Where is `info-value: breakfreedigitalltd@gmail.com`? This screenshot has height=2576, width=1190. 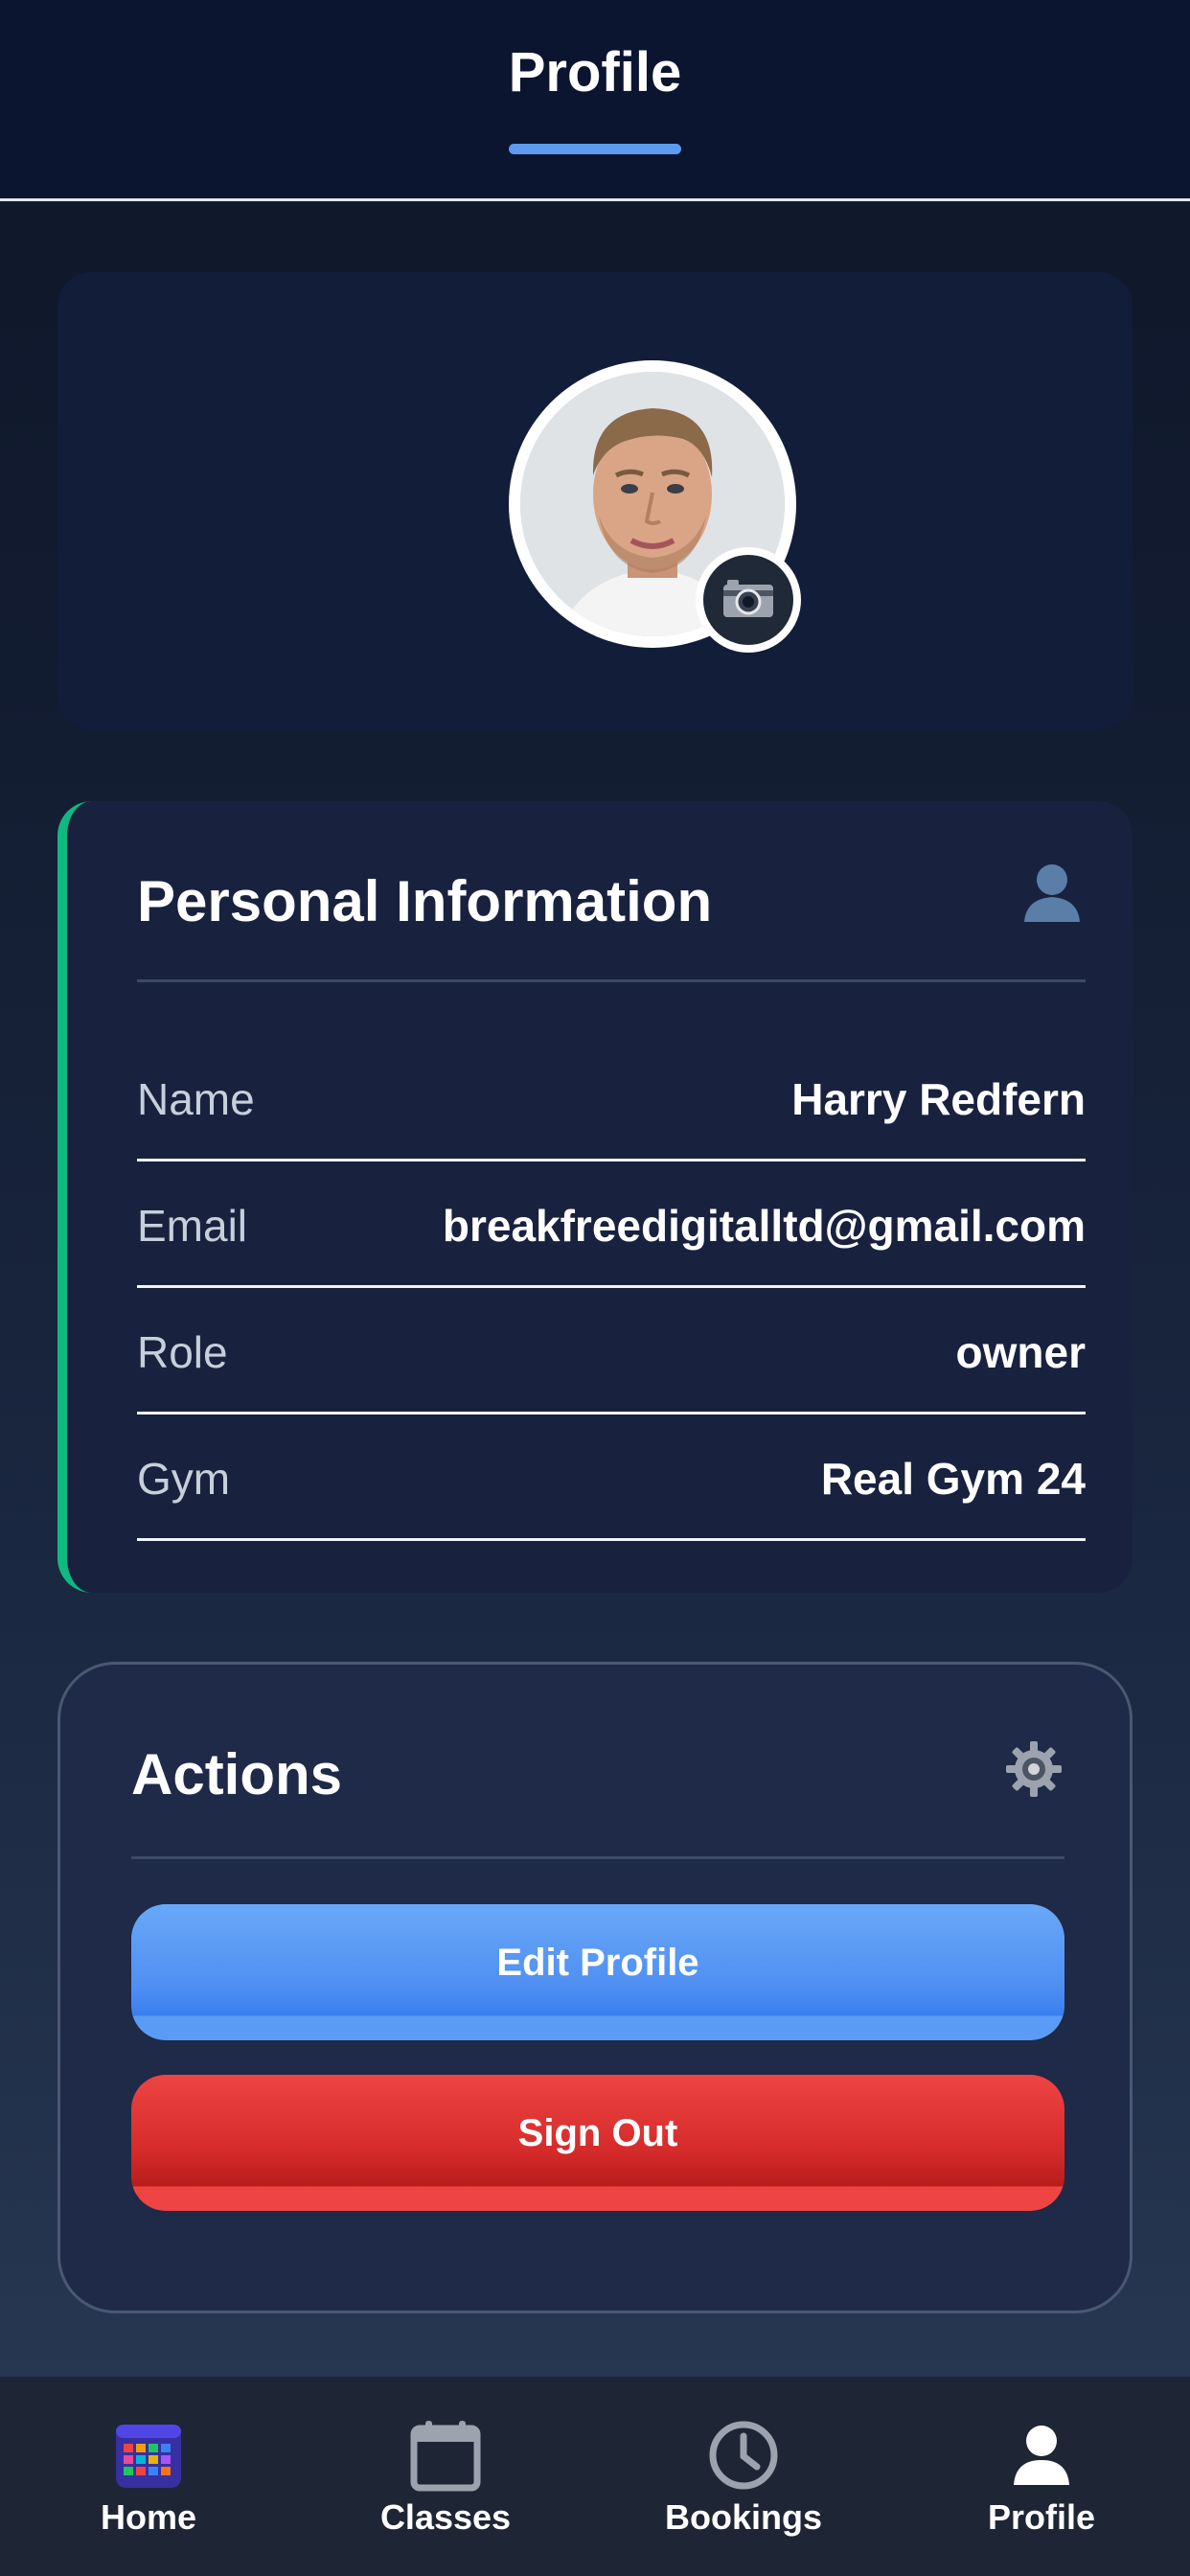
info-value: breakfreedigitalltd@gmail.com is located at coordinates (764, 1226).